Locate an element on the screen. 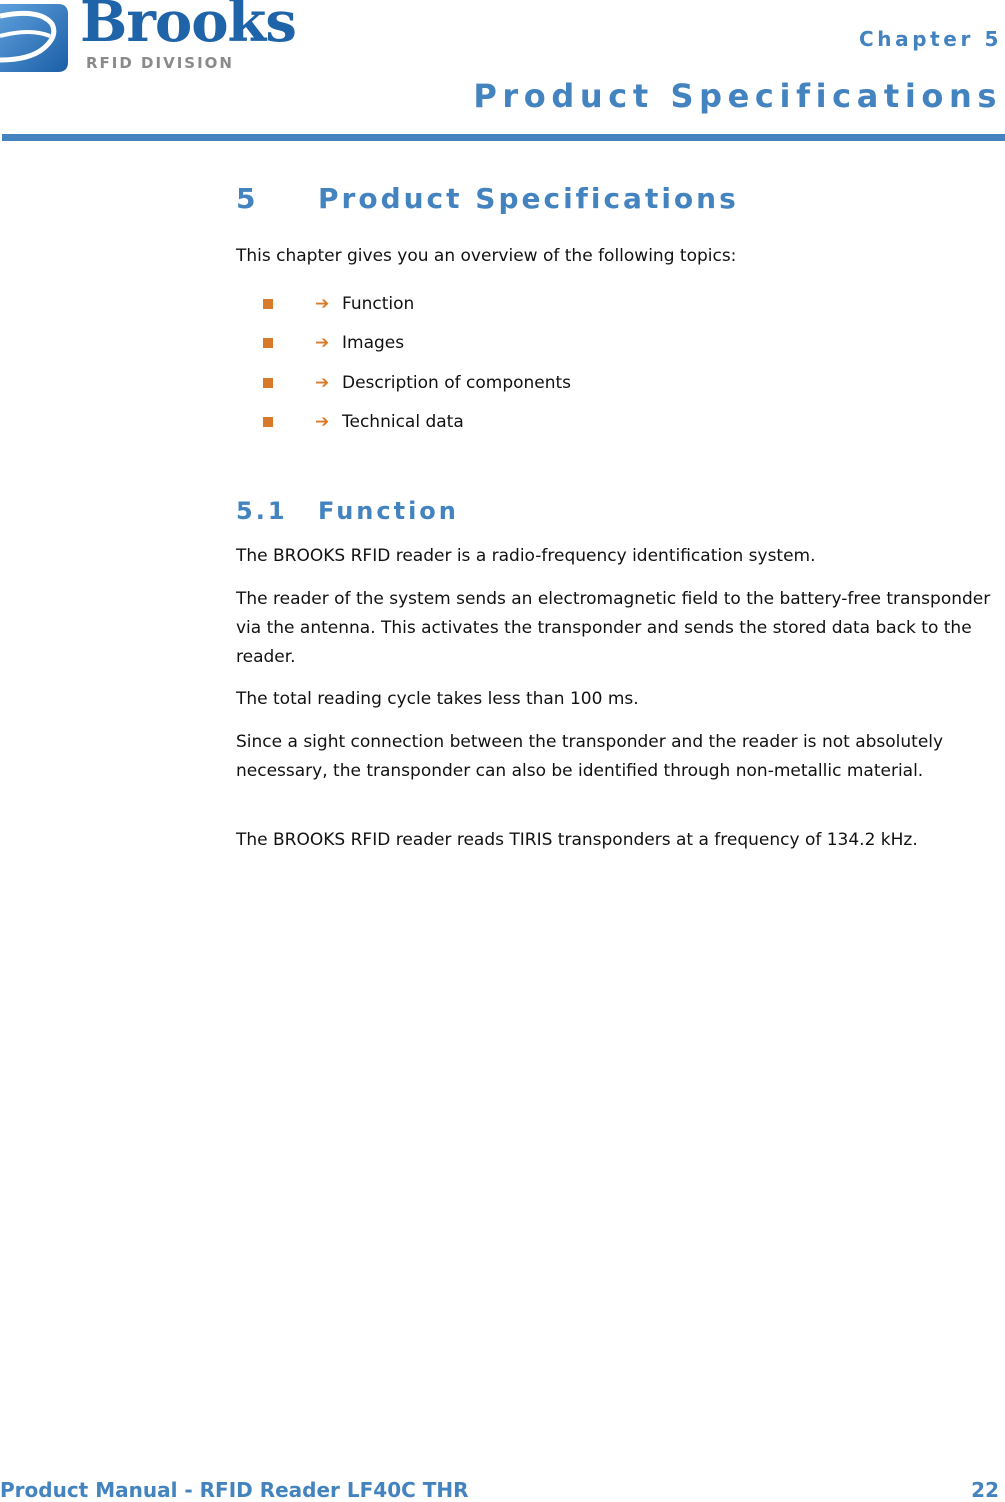 Image resolution: width=1005 pixels, height=1502 pixels. topic-item: ➔ Description of components is located at coordinates (486, 383).